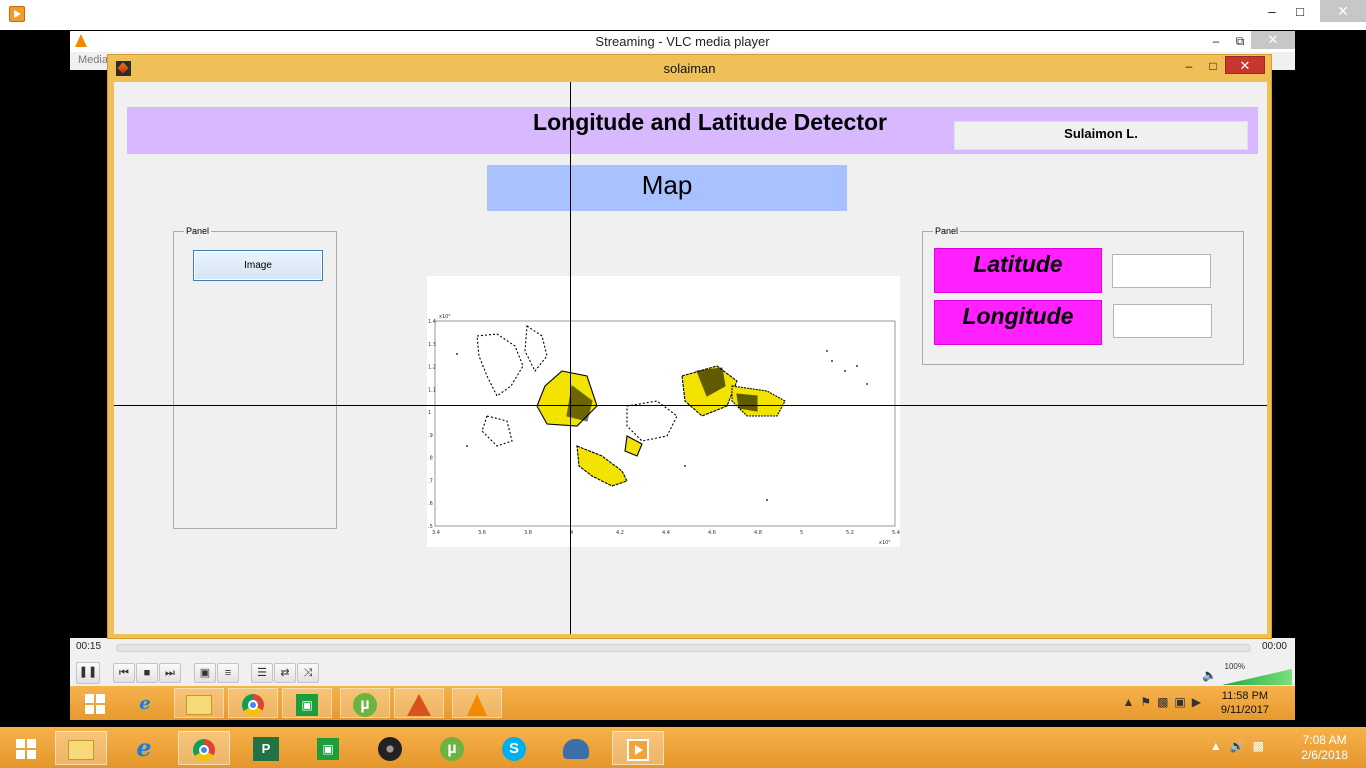  What do you see at coordinates (262, 673) in the screenshot?
I see `playlist-button: ☰` at bounding box center [262, 673].